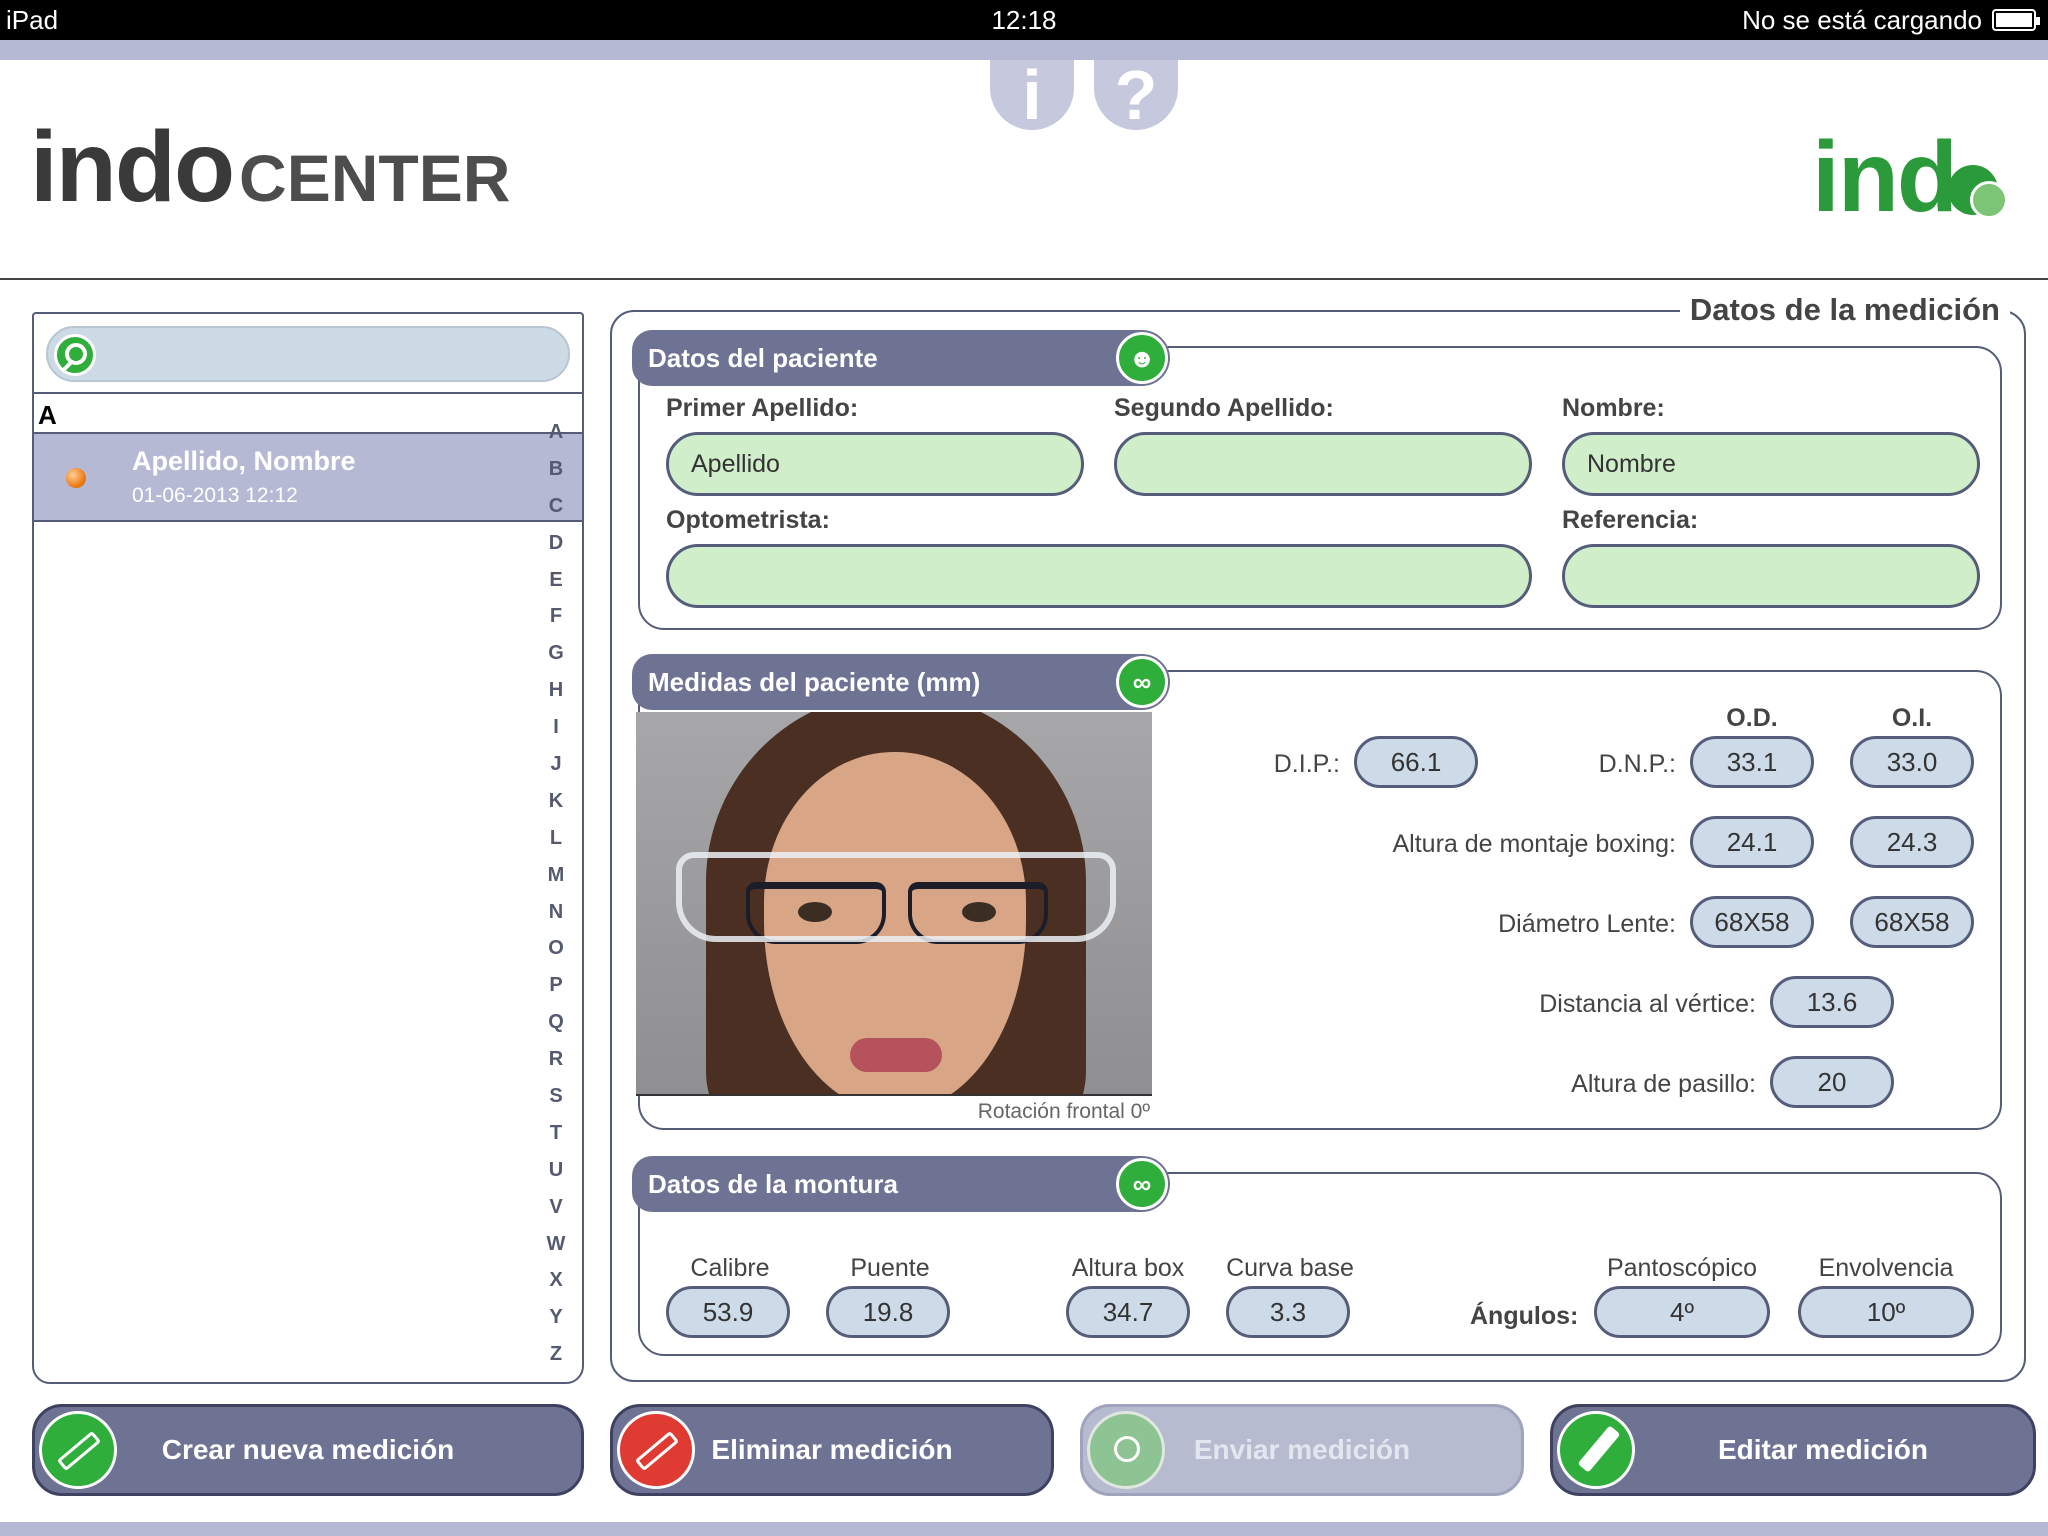 The width and height of the screenshot is (2048, 1536). I want to click on segundo-apellido-field, so click(1323, 464).